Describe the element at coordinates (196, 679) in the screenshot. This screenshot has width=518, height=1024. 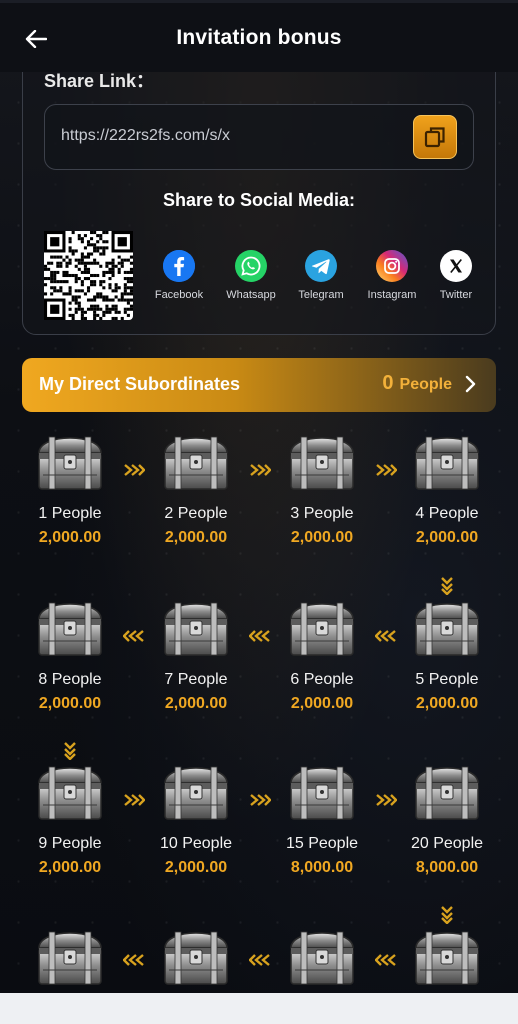
I see `reward-people: 7 People` at that location.